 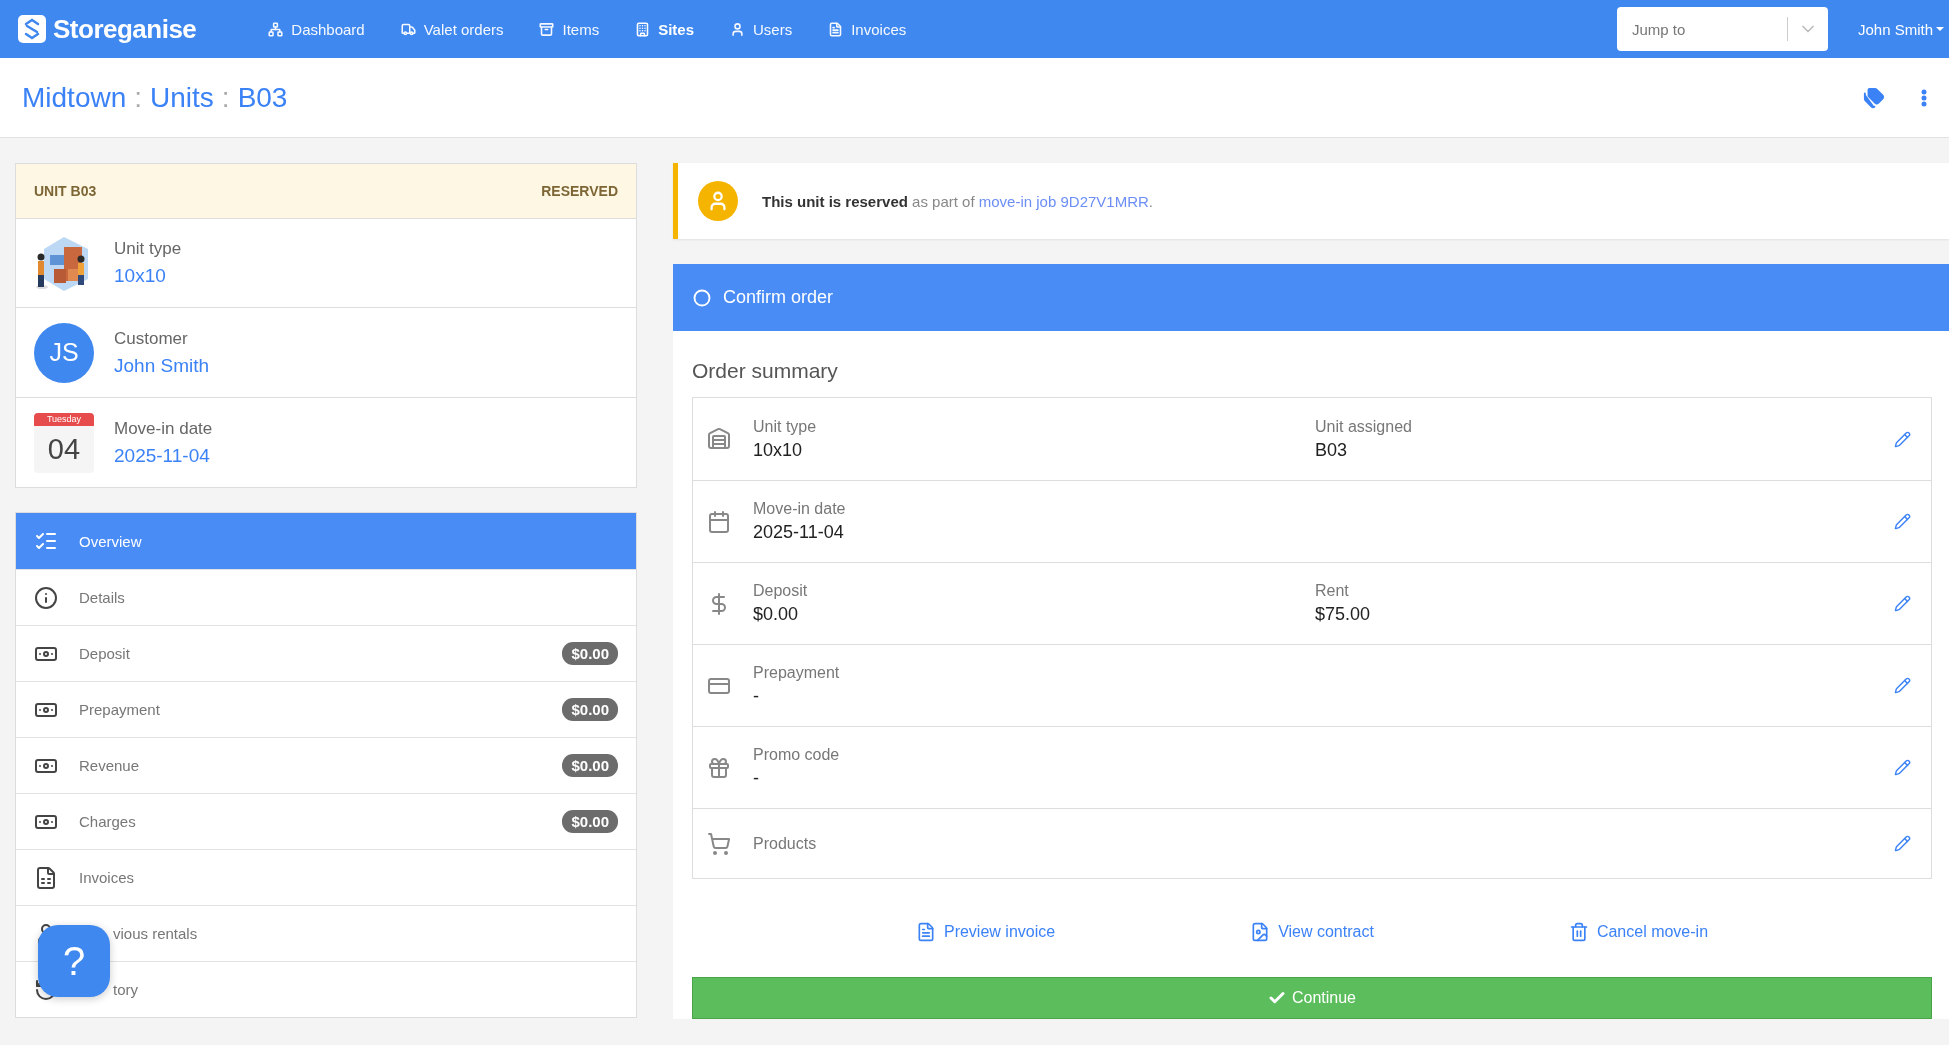 What do you see at coordinates (46, 877) in the screenshot?
I see `invoice-icon` at bounding box center [46, 877].